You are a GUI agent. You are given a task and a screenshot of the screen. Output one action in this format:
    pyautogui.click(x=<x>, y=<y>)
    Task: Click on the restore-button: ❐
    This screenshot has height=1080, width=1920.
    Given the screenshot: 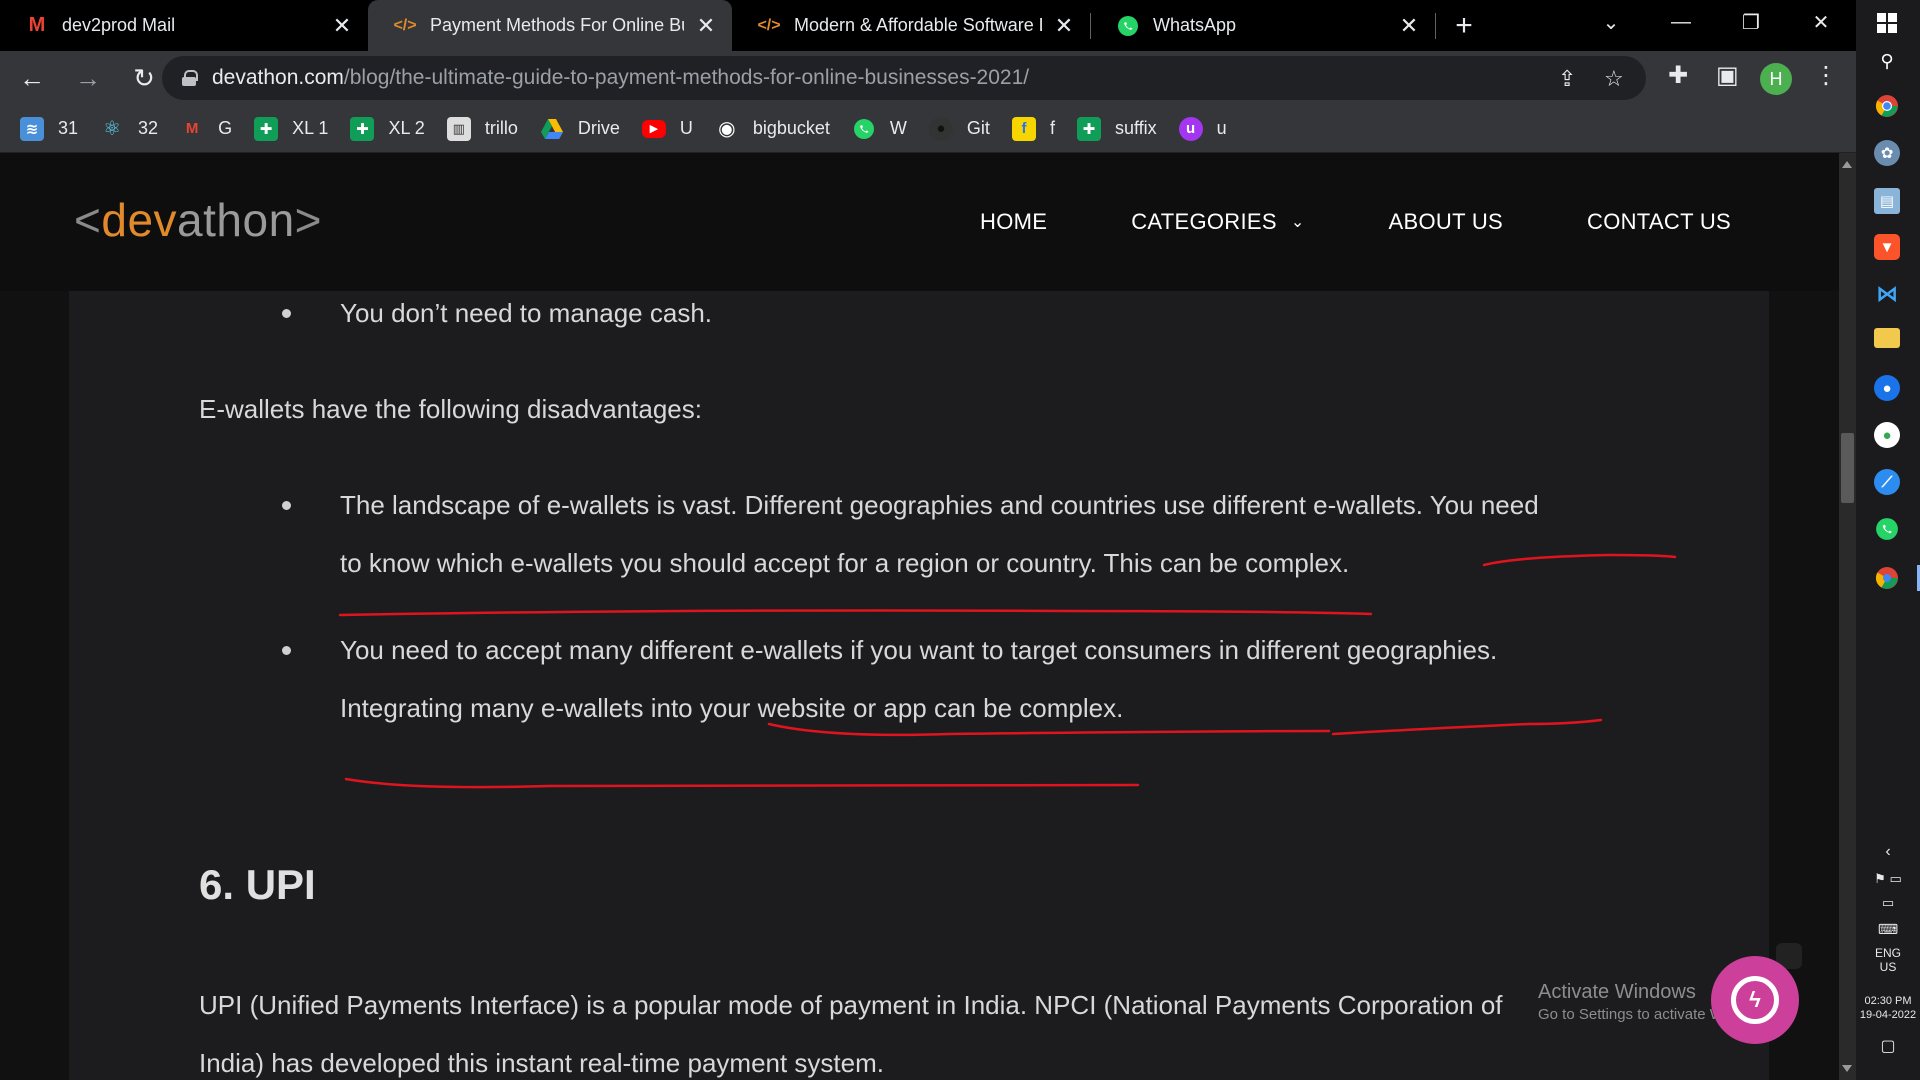 What is the action you would take?
    pyautogui.click(x=1751, y=22)
    